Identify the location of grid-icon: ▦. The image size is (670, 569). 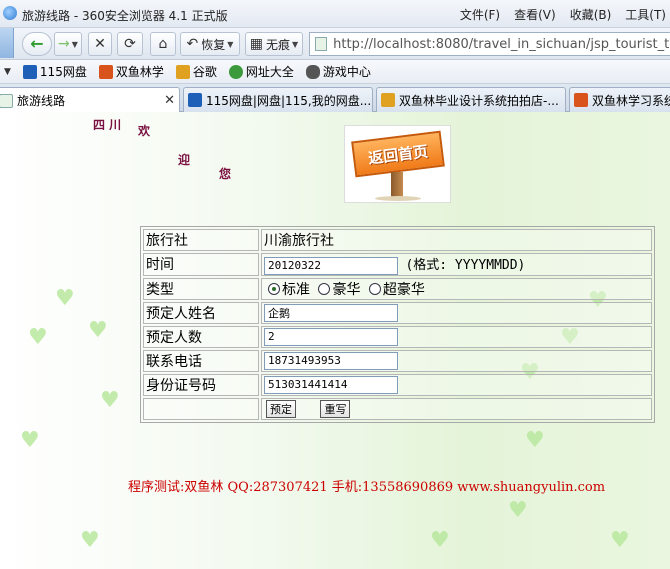
(256, 44).